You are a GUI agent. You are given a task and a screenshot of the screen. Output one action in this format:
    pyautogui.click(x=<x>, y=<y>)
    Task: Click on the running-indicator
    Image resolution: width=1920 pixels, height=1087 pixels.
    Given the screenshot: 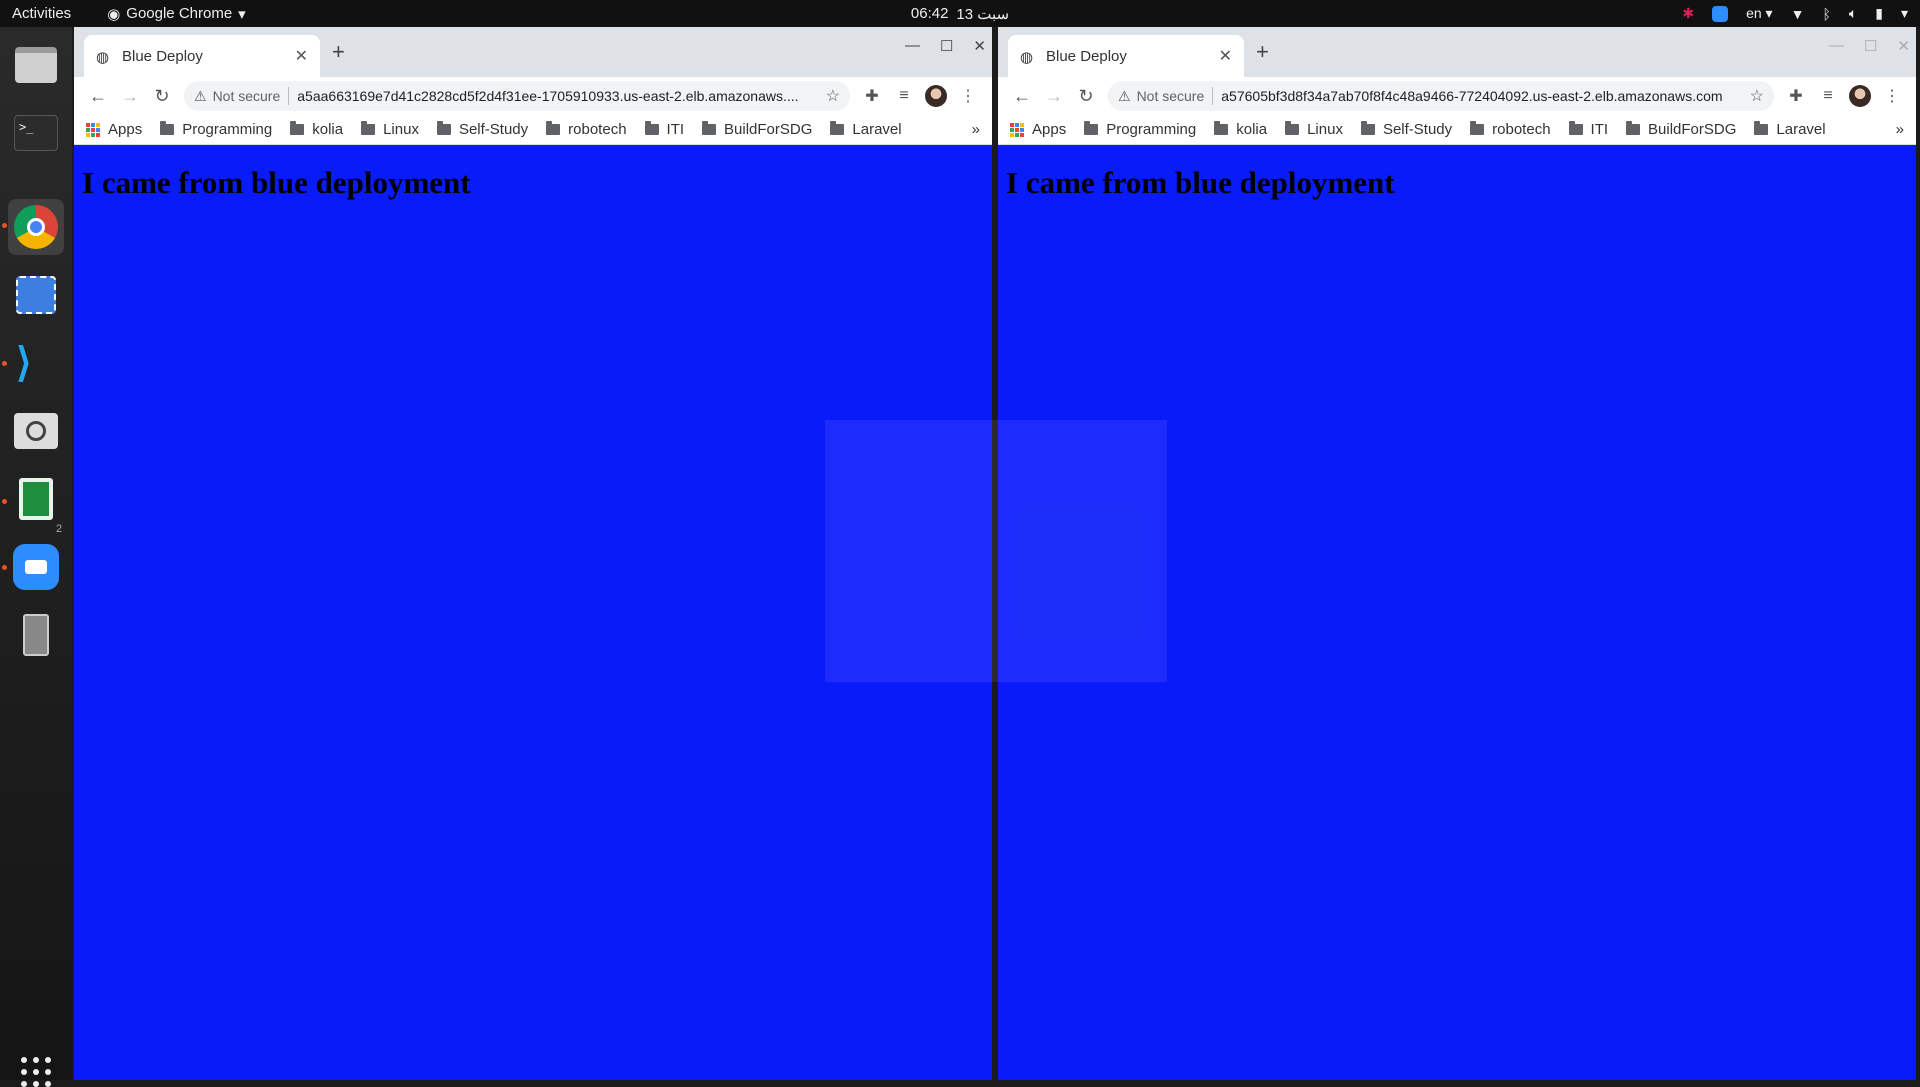 What is the action you would take?
    pyautogui.click(x=4, y=225)
    